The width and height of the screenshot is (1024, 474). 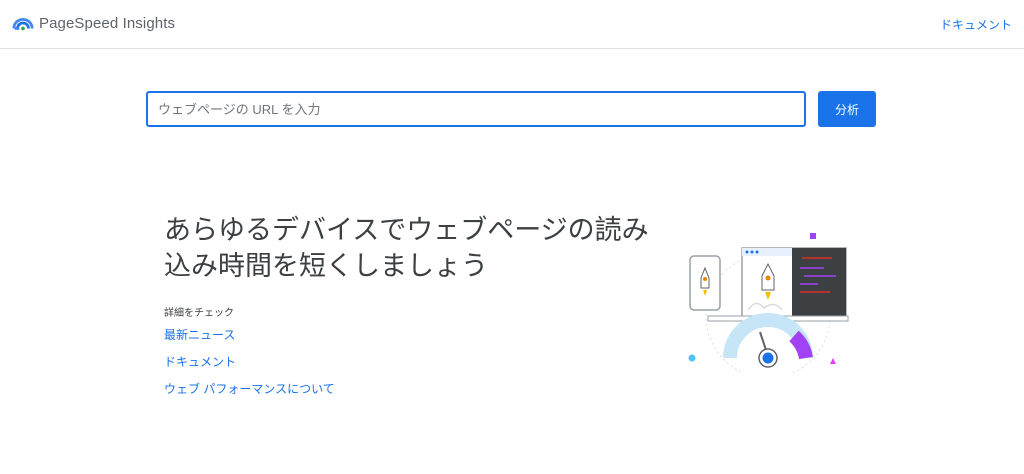 What do you see at coordinates (23, 24) in the screenshot?
I see `pagespeed-logo-icon` at bounding box center [23, 24].